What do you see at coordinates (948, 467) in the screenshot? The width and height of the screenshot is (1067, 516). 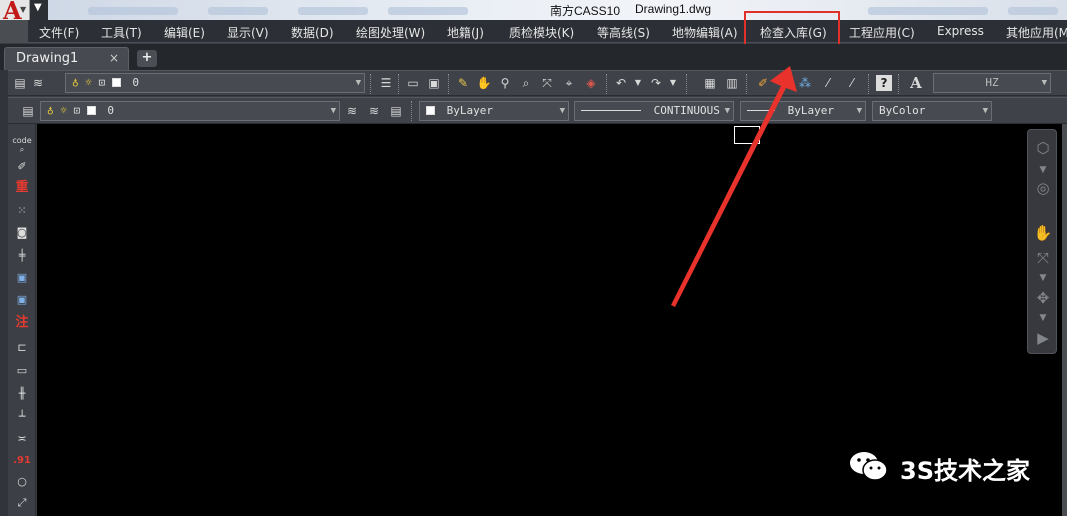 I see `watermark: 3S技术之家` at bounding box center [948, 467].